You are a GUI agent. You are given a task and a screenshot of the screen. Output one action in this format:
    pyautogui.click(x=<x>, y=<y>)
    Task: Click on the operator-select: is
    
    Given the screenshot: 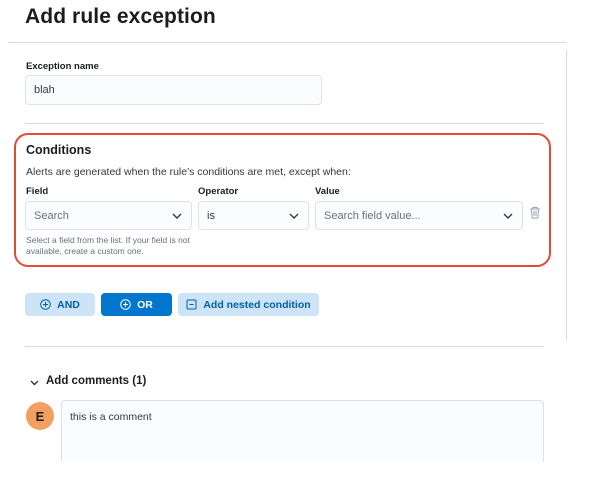 What is the action you would take?
    pyautogui.click(x=253, y=215)
    